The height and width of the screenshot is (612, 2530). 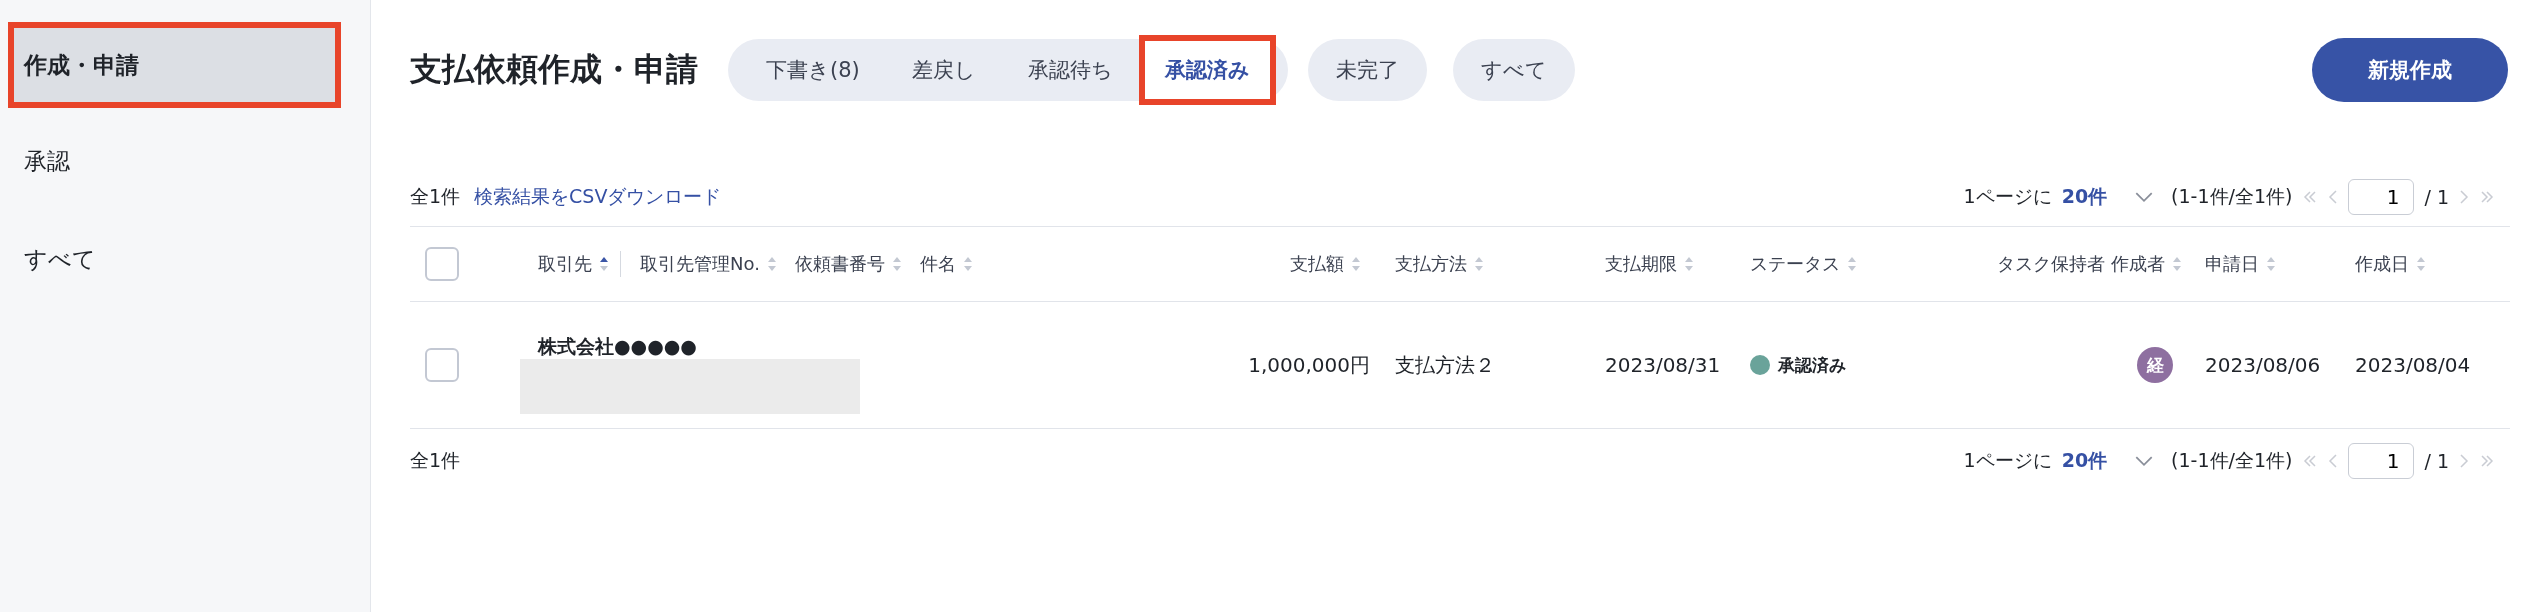 What do you see at coordinates (442, 264) in the screenshot?
I see `select-all-checkbox` at bounding box center [442, 264].